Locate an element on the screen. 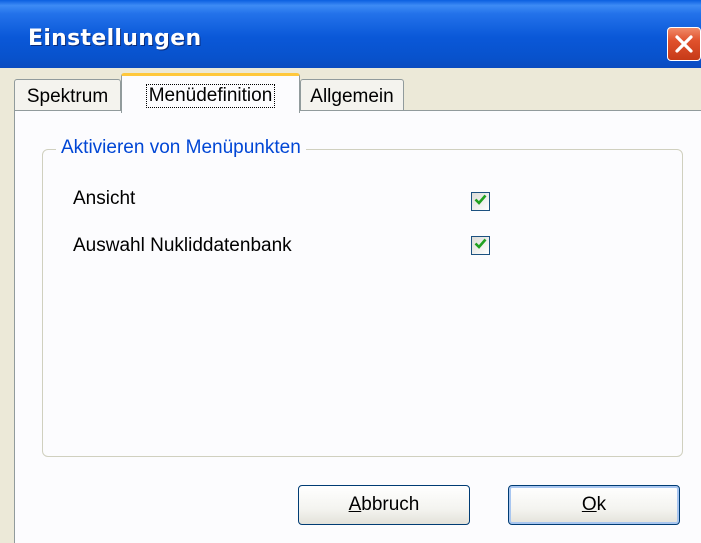 The image size is (701, 543). tab-label: Allgemein is located at coordinates (352, 96).